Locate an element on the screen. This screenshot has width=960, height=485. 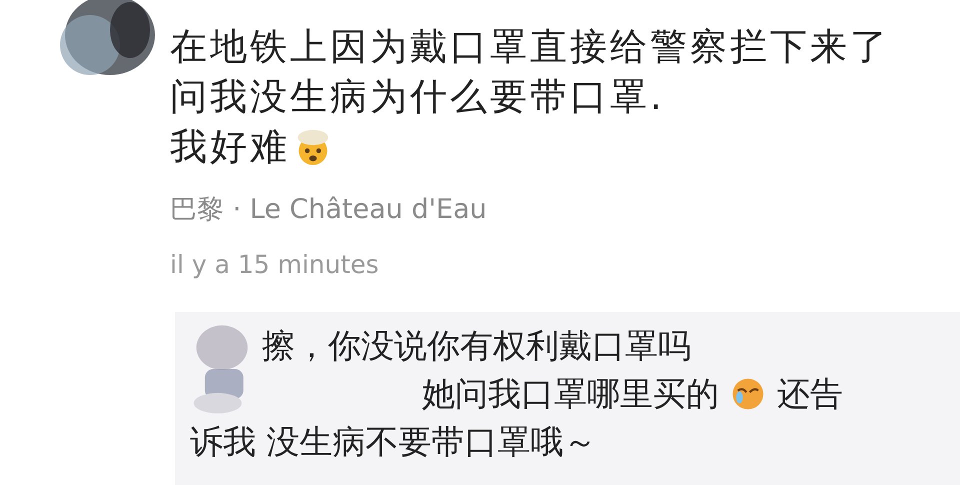
post-text: 在地铁上因为戴口罩直接给警察拦下来了 is located at coordinates (530, 47).